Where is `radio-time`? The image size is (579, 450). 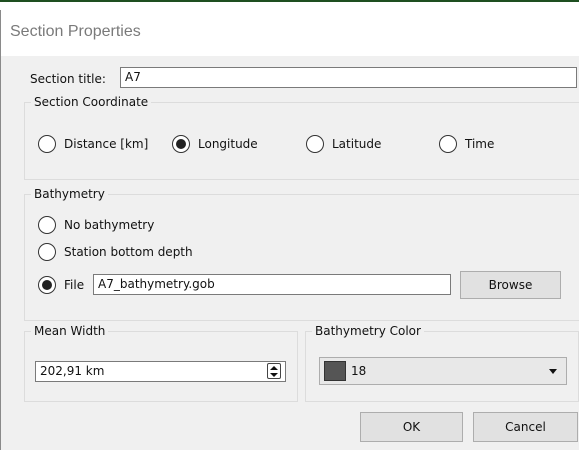
radio-time is located at coordinates (448, 144).